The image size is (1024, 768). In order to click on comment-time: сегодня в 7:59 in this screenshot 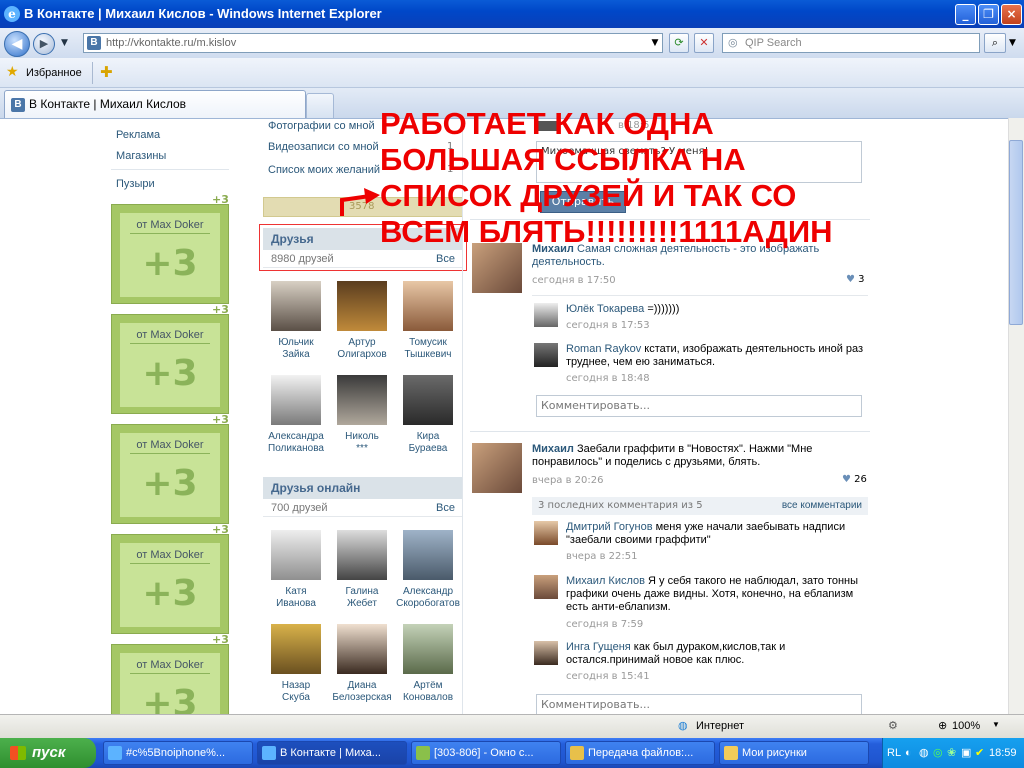, I will do `click(605, 624)`.